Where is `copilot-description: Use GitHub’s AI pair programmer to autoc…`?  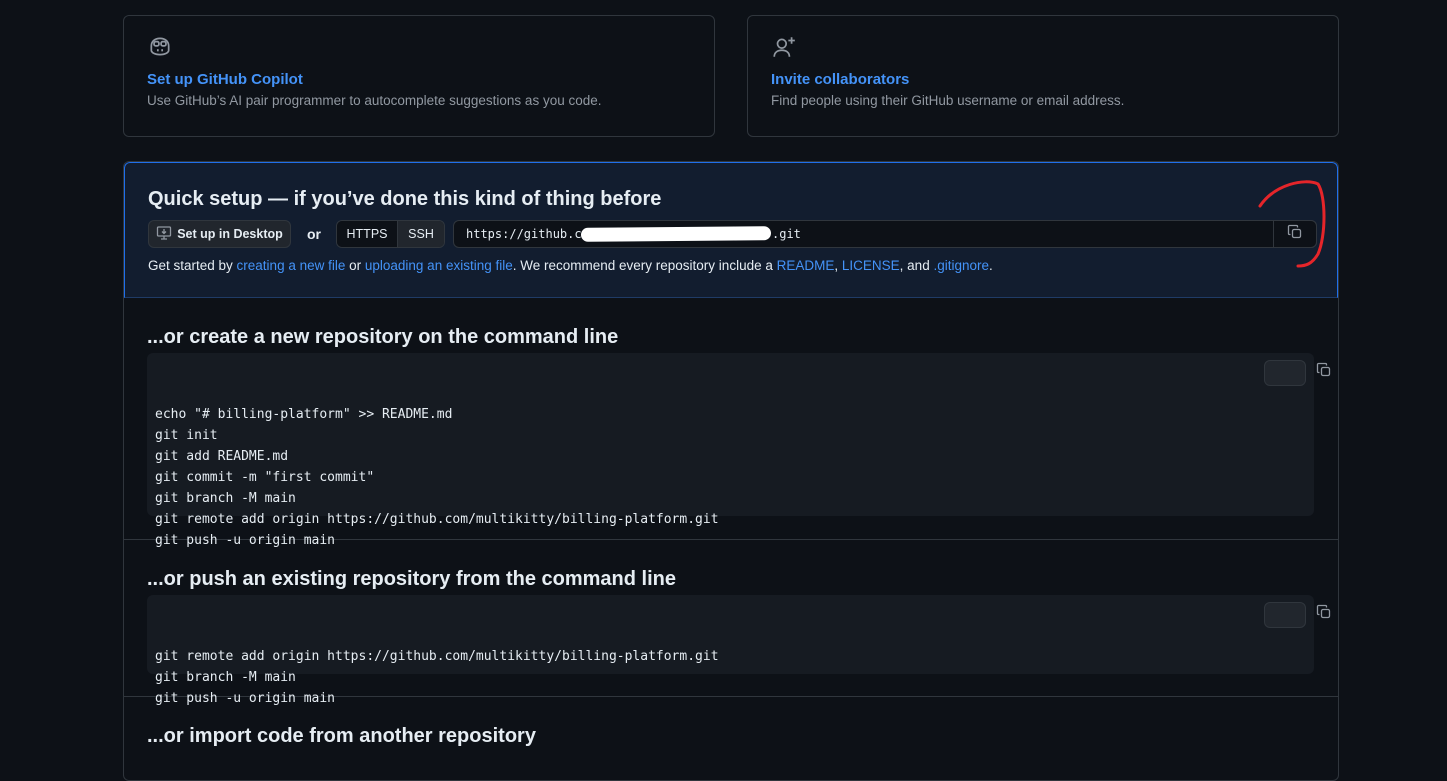 copilot-description: Use GitHub’s AI pair programmer to autoc… is located at coordinates (374, 100).